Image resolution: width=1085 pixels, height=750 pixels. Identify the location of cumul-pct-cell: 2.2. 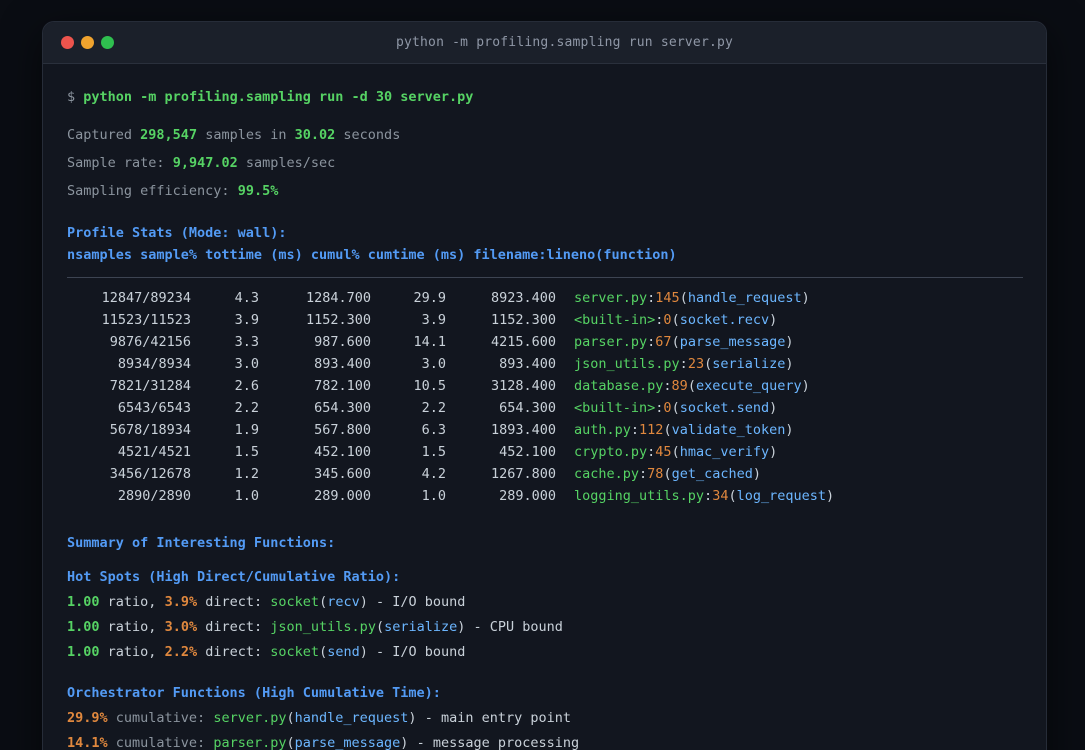
(433, 408).